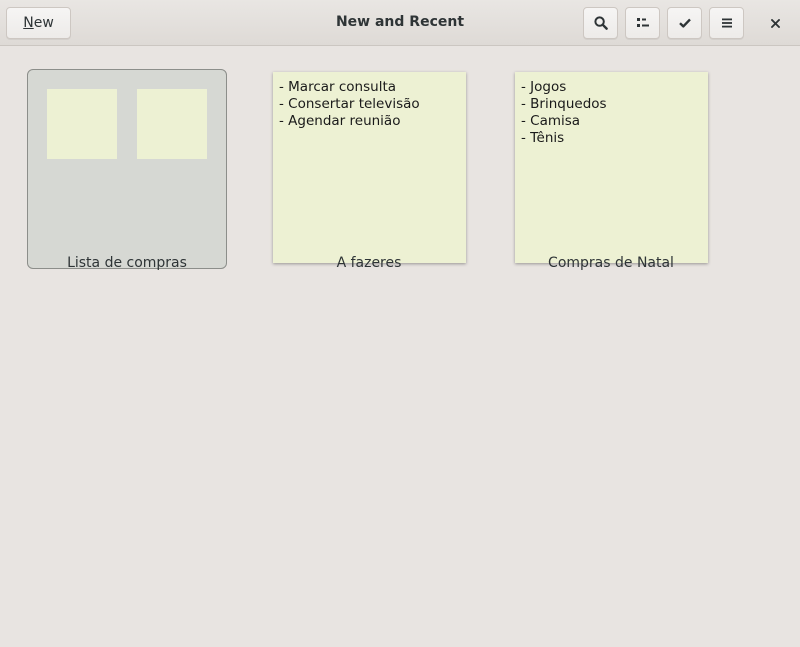 The width and height of the screenshot is (800, 647). I want to click on note-line: - Marcar consulta, so click(338, 87).